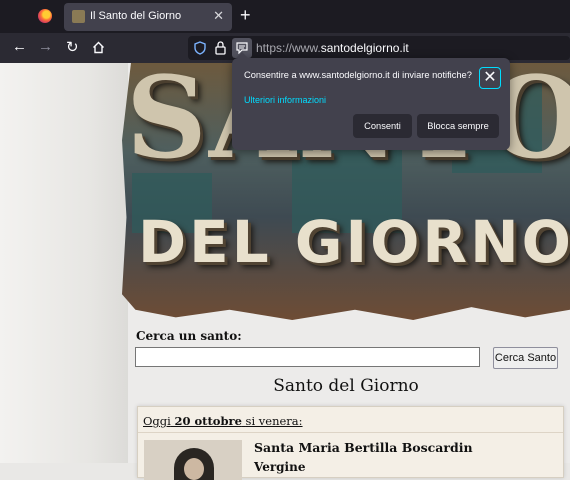  Describe the element at coordinates (194, 469) in the screenshot. I see `saint-face` at that location.